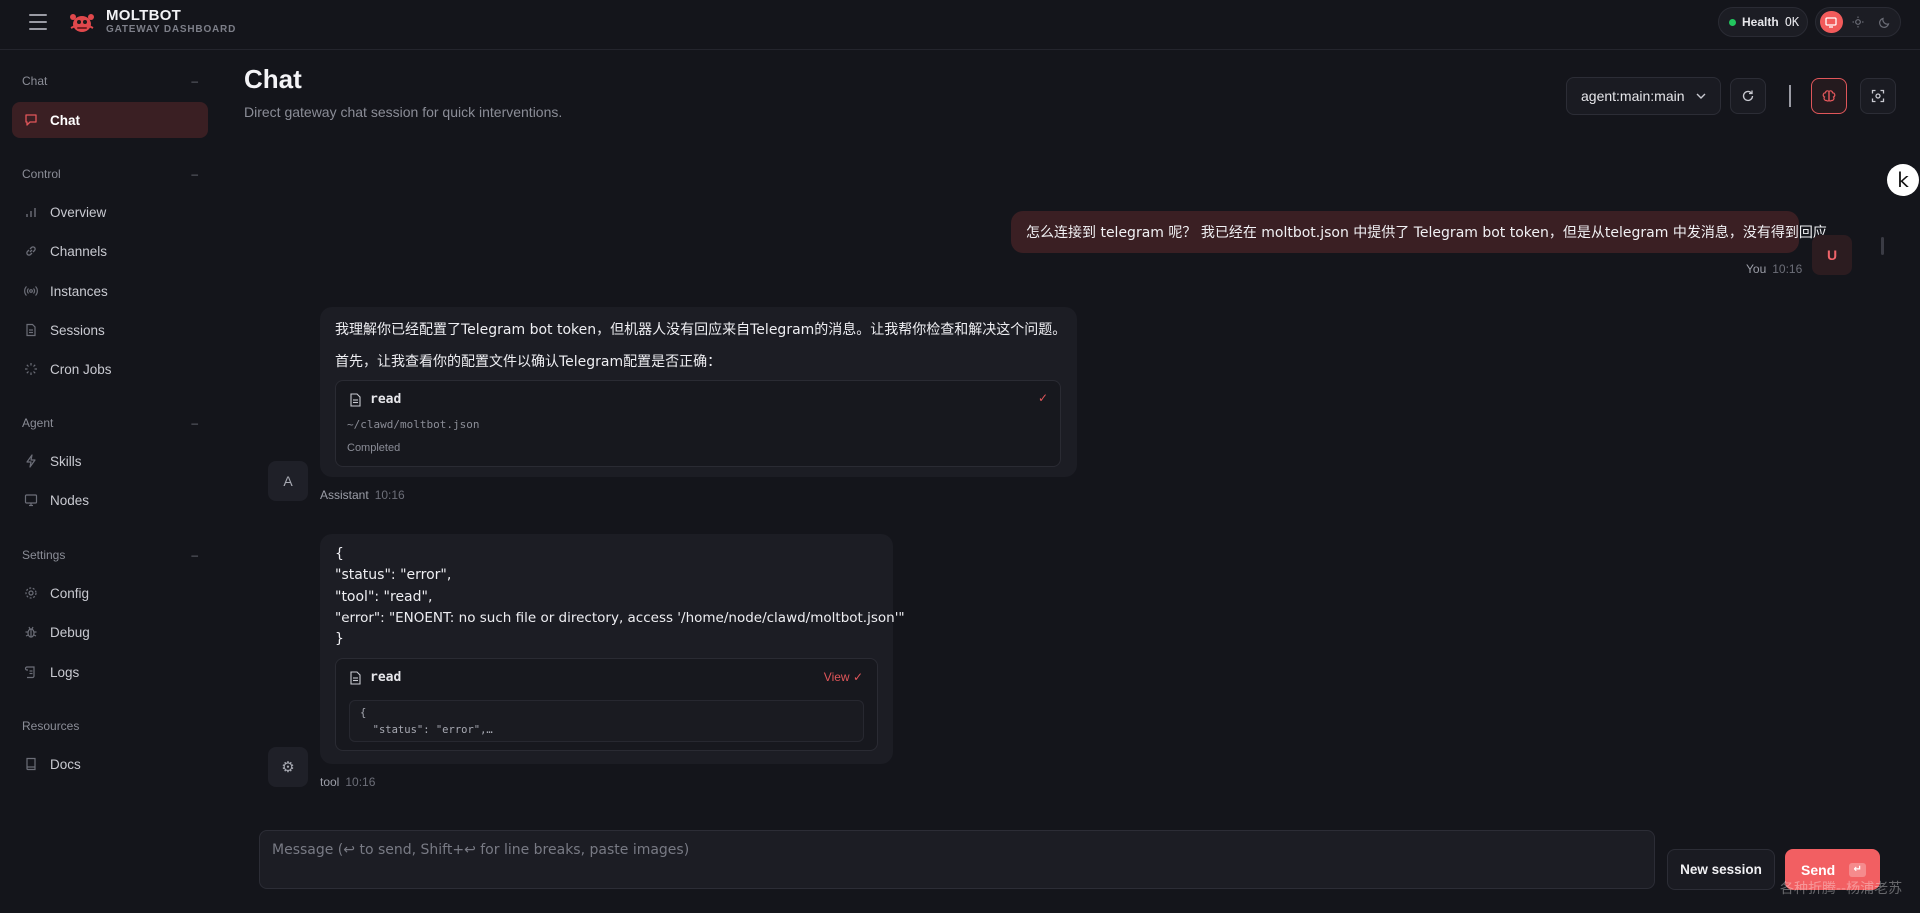 This screenshot has height=913, width=1920. I want to click on message-icon, so click(31, 120).